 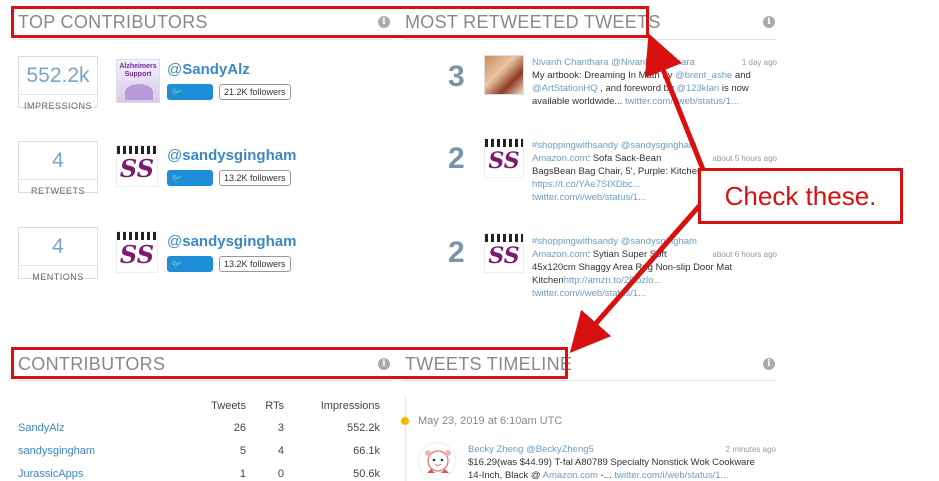 What do you see at coordinates (640, 193) in the screenshot?
I see `annotation-arrows` at bounding box center [640, 193].